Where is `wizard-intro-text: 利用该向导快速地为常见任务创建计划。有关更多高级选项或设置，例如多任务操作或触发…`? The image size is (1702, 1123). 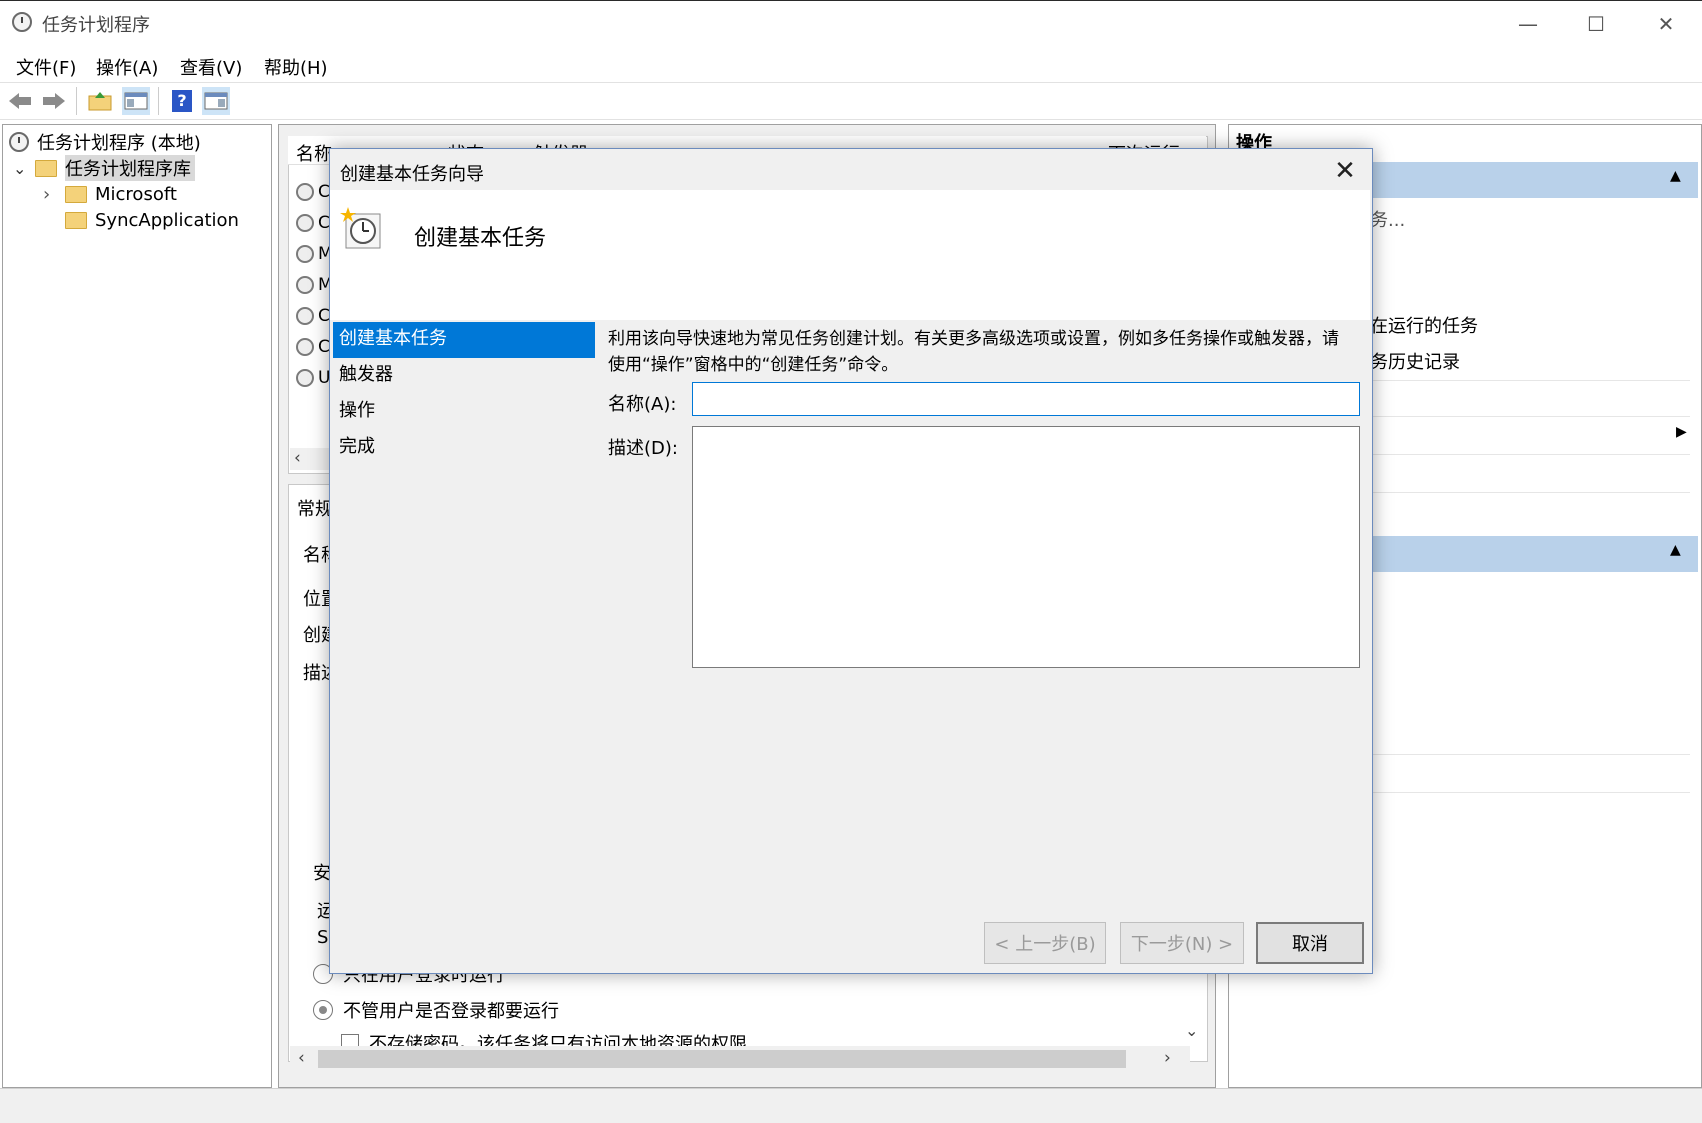 wizard-intro-text: 利用该向导快速地为常见任务创建计划。有关更多高级选项或设置，例如多任务操作或触发… is located at coordinates (973, 352).